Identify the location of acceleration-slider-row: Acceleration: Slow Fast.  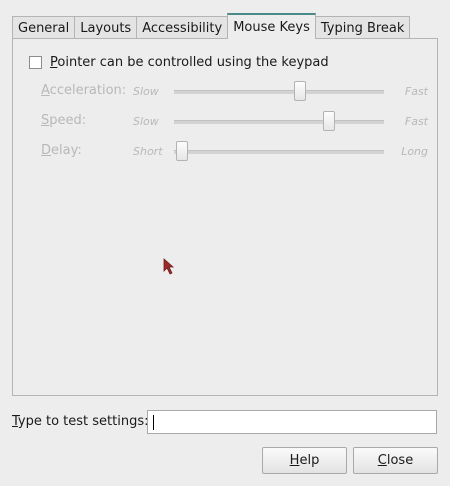
(236, 91).